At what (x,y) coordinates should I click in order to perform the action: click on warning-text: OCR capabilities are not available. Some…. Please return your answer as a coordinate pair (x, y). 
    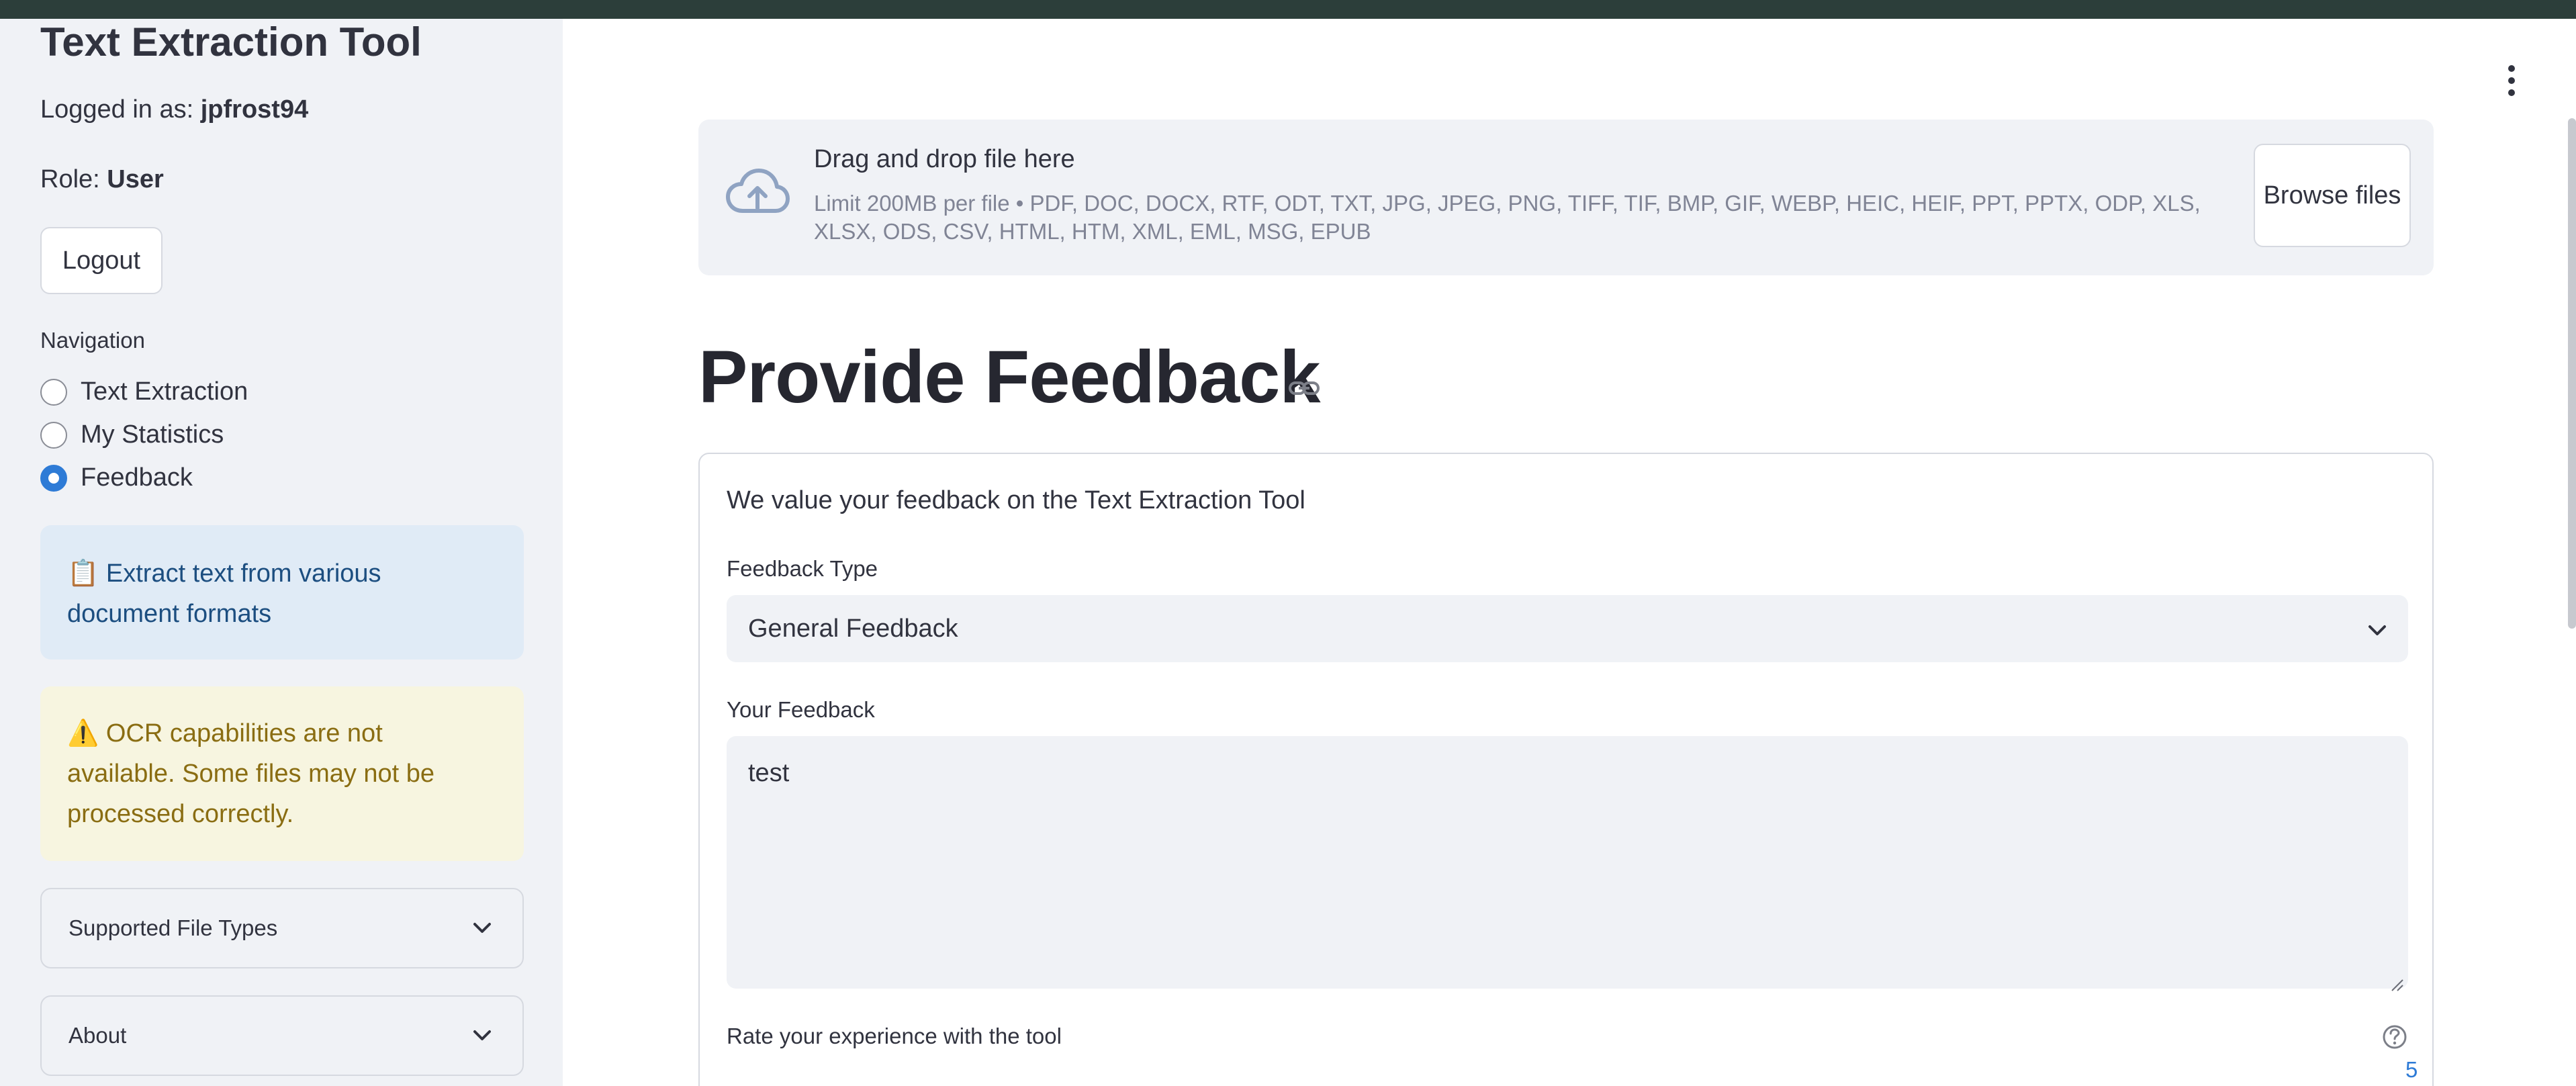
    Looking at the image, I should click on (251, 774).